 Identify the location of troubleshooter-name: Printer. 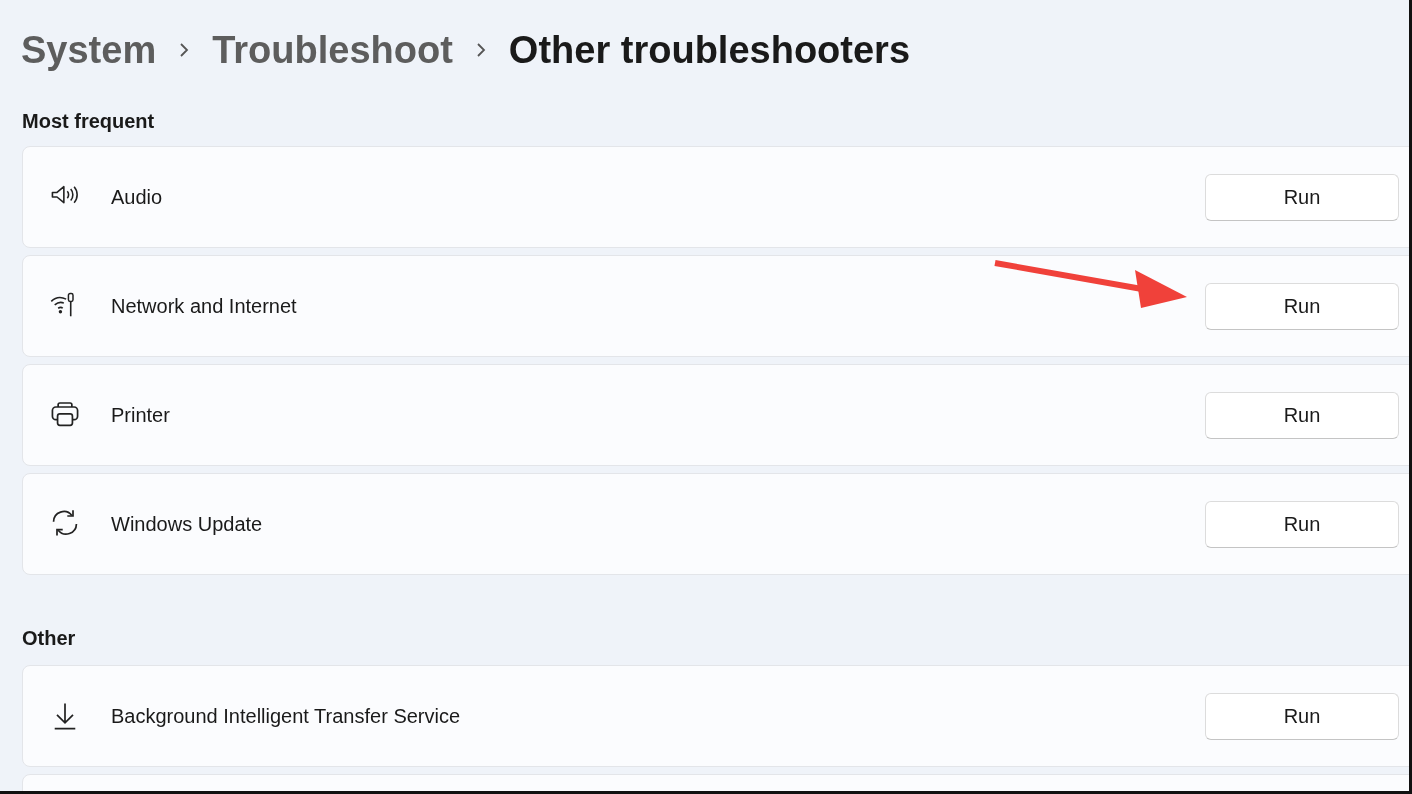
(141, 415).